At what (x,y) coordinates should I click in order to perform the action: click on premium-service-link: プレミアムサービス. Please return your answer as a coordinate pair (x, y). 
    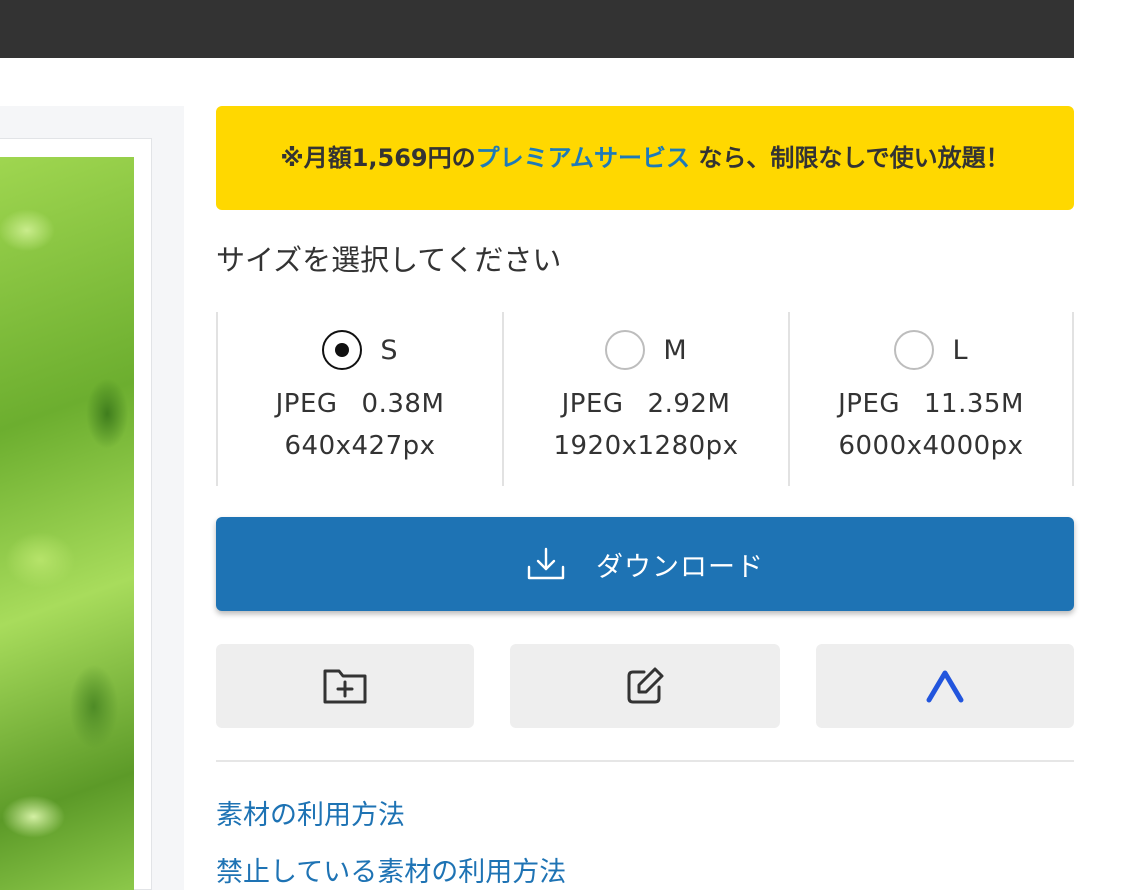
    Looking at the image, I should click on (583, 158).